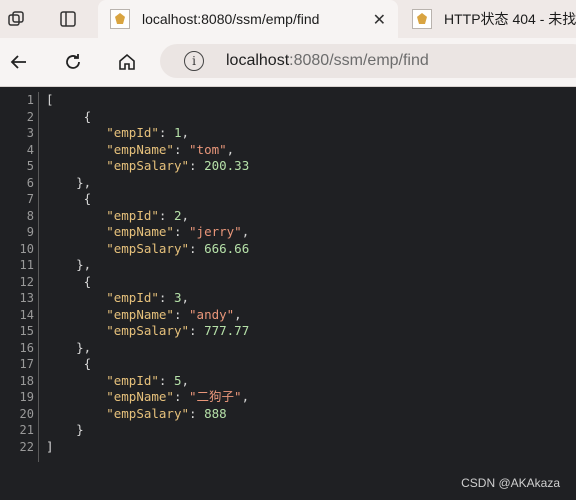 The width and height of the screenshot is (576, 500). What do you see at coordinates (17, 273) in the screenshot?
I see `line-number-gutter: 1 2 3 4 5 6 7 8 9 10 11 12 13 14 15 16 17 18 19 20 21 22` at bounding box center [17, 273].